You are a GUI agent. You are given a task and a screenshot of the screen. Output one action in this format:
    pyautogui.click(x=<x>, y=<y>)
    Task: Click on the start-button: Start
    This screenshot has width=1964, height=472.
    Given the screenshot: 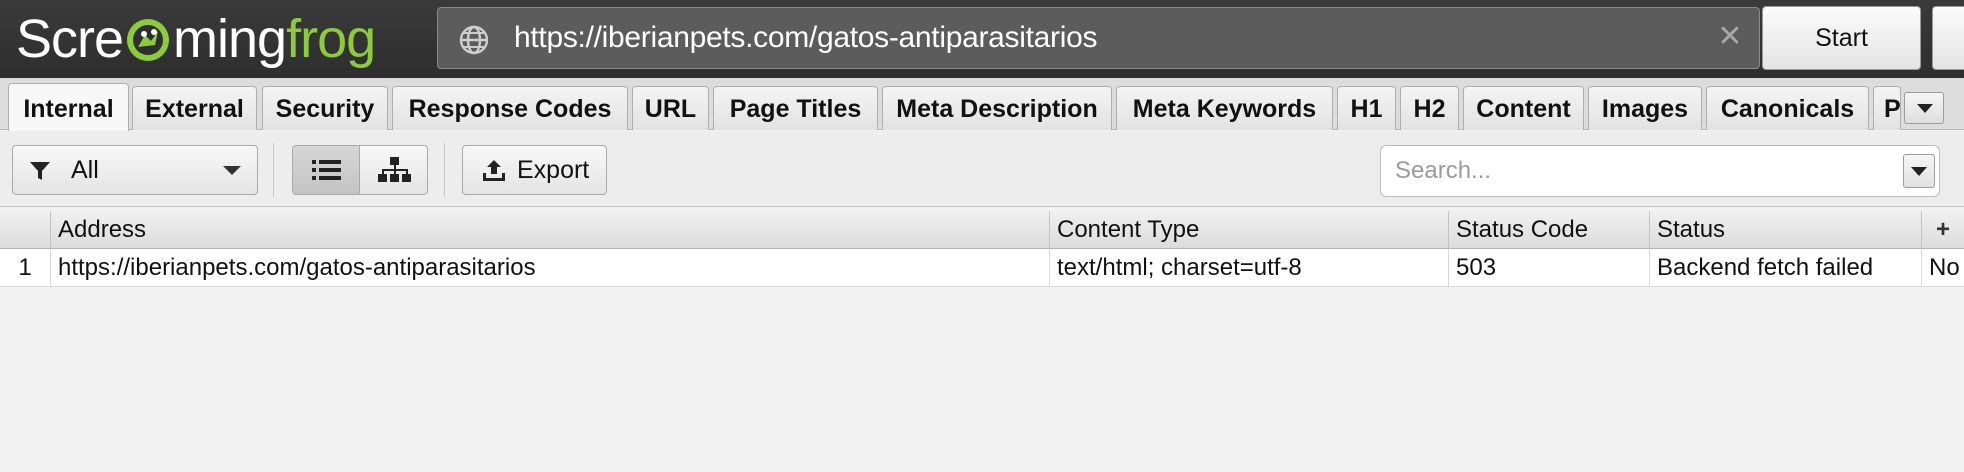 What is the action you would take?
    pyautogui.click(x=1841, y=38)
    